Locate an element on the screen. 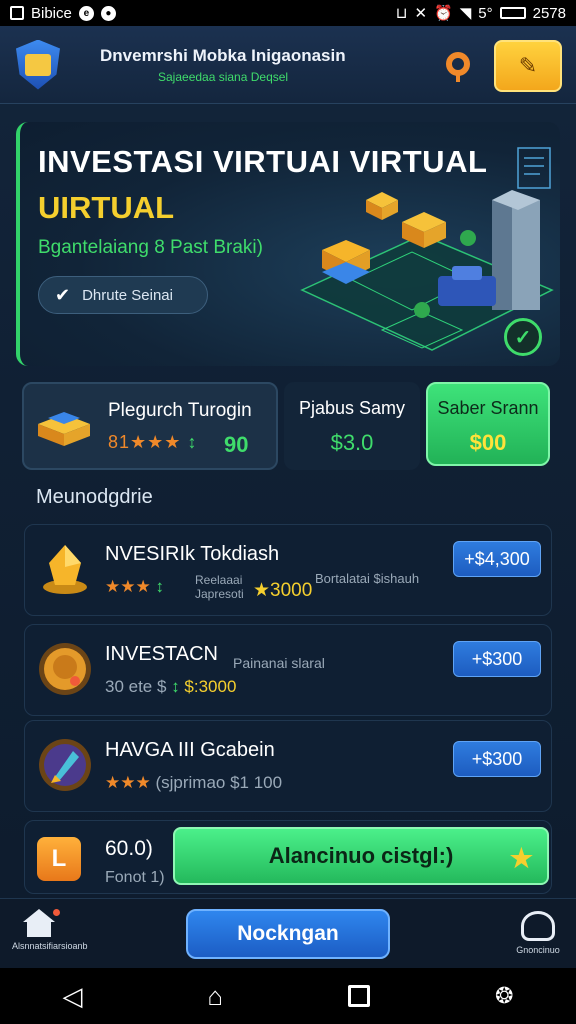  gauge-icon is located at coordinates (538, 926).